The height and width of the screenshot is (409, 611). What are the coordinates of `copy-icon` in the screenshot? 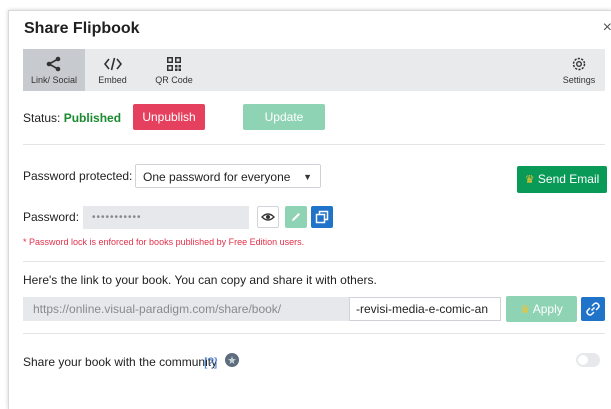 It's located at (322, 217).